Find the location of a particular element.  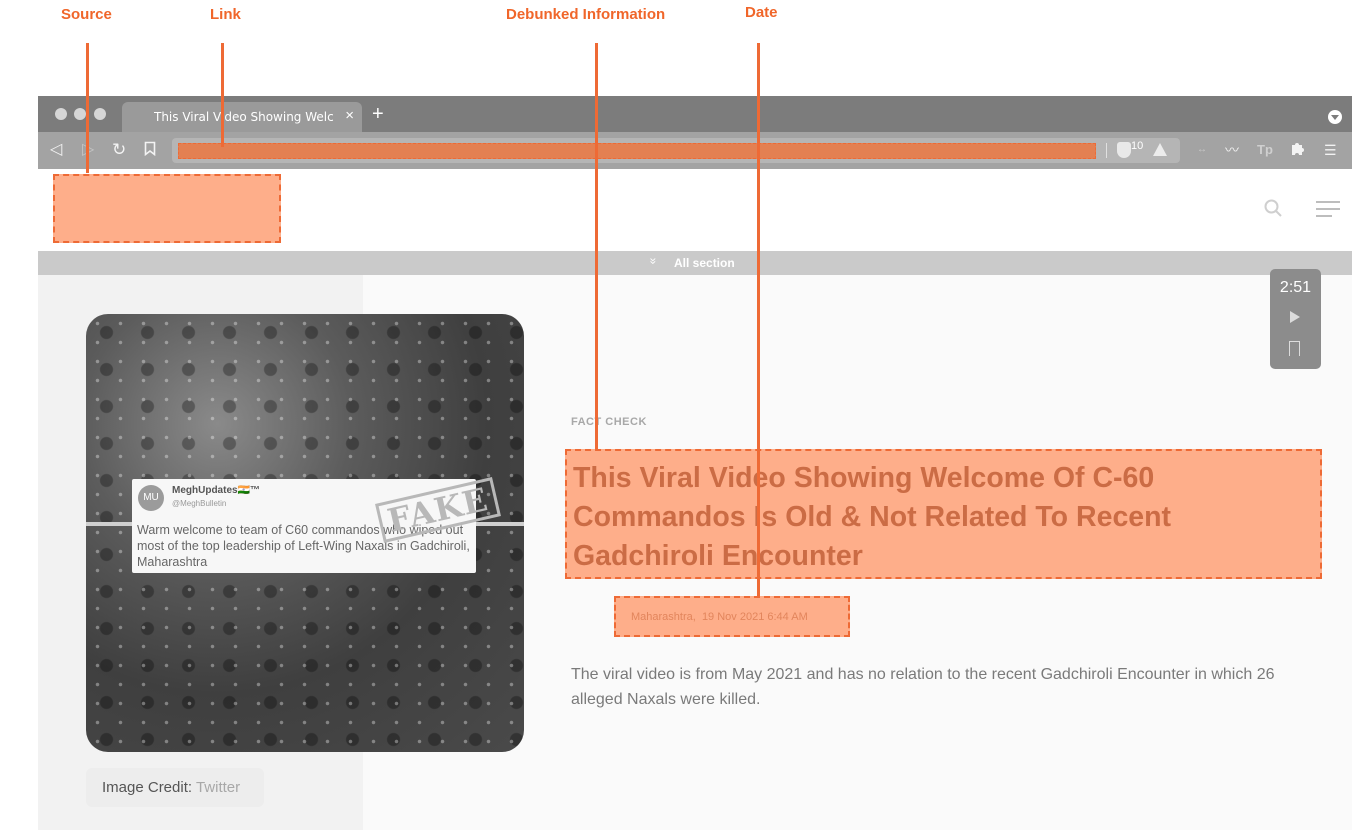

tab-title: This Viral Video Showing Welco is located at coordinates (244, 117).